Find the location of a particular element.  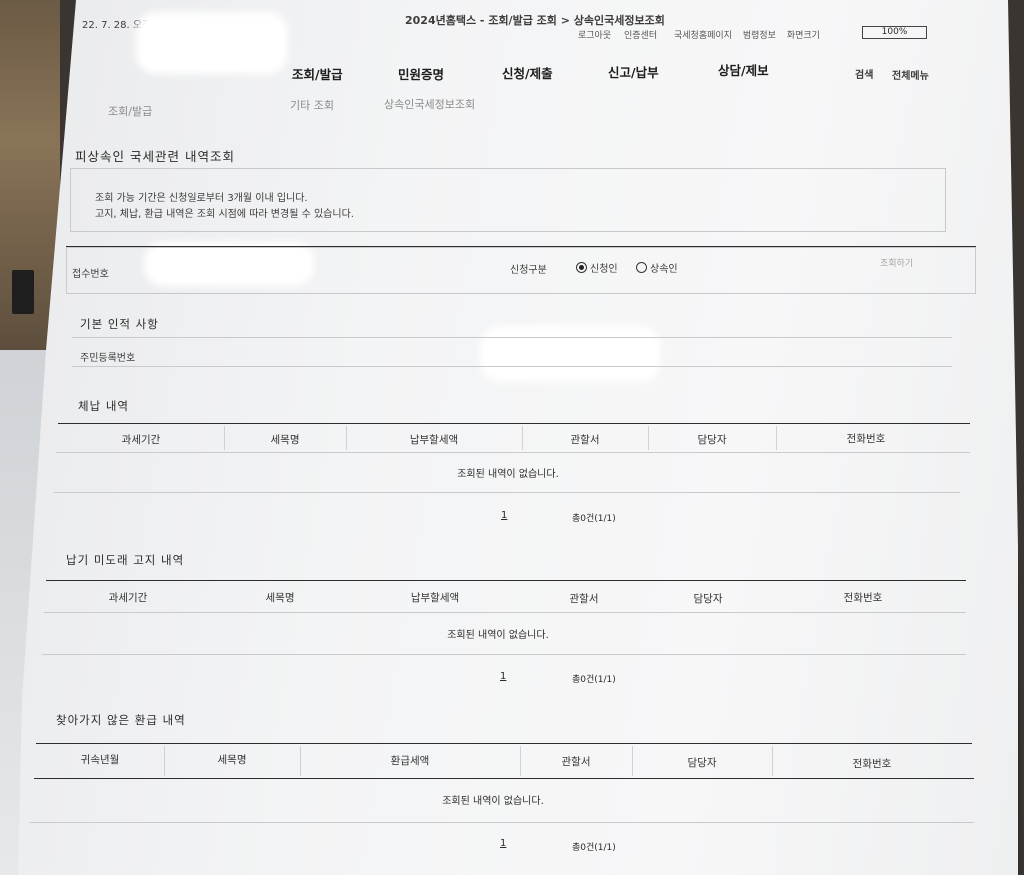

inquiry-button: 조회하기 is located at coordinates (896, 262).